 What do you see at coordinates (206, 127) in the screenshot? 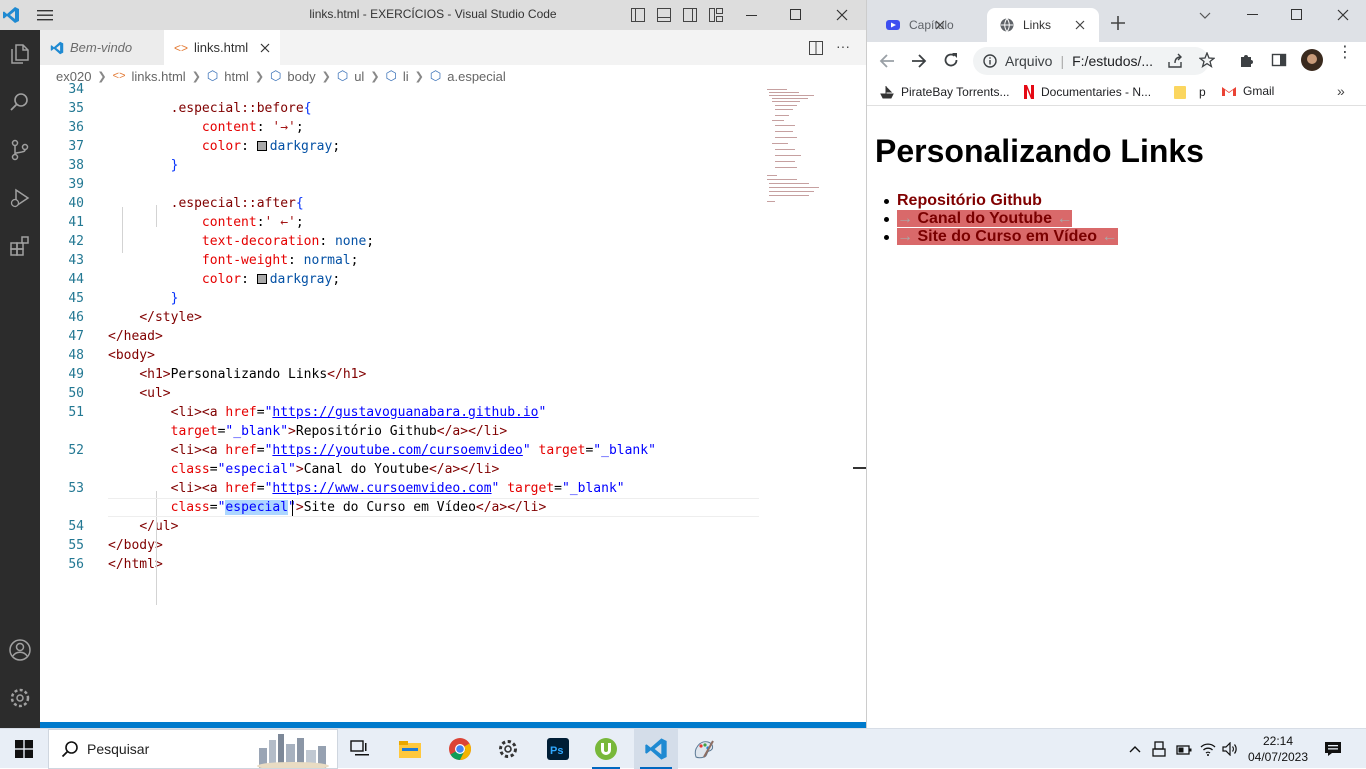
I see `code-line: content: '→';` at bounding box center [206, 127].